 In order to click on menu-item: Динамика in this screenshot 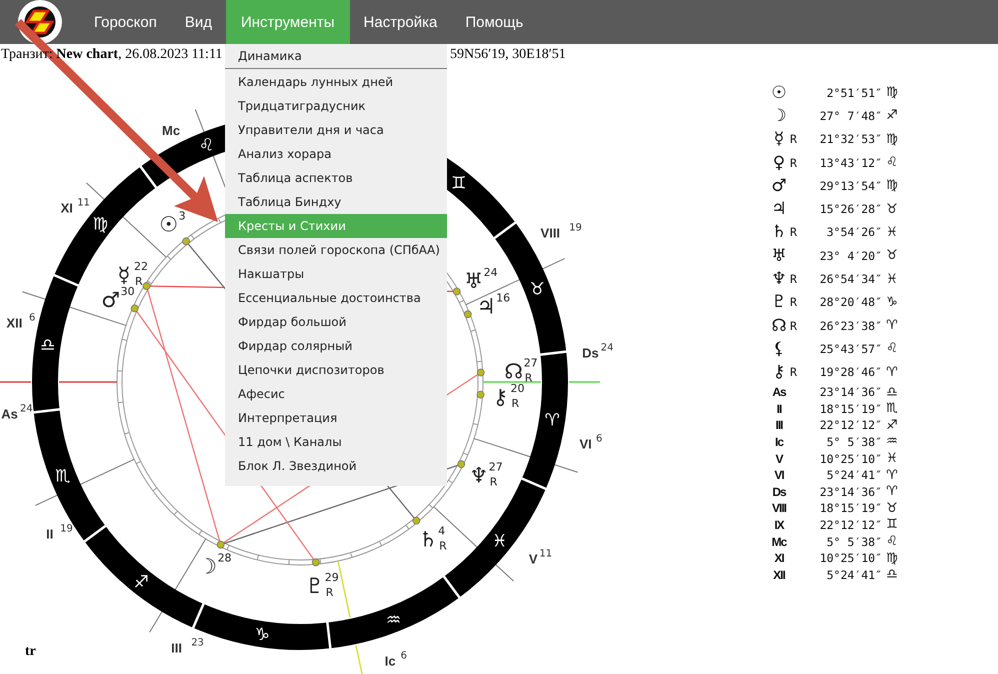, I will do `click(336, 56)`.